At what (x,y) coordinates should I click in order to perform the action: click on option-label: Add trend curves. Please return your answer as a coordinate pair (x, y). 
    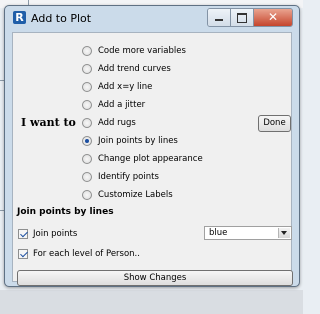
    Looking at the image, I should click on (134, 69).